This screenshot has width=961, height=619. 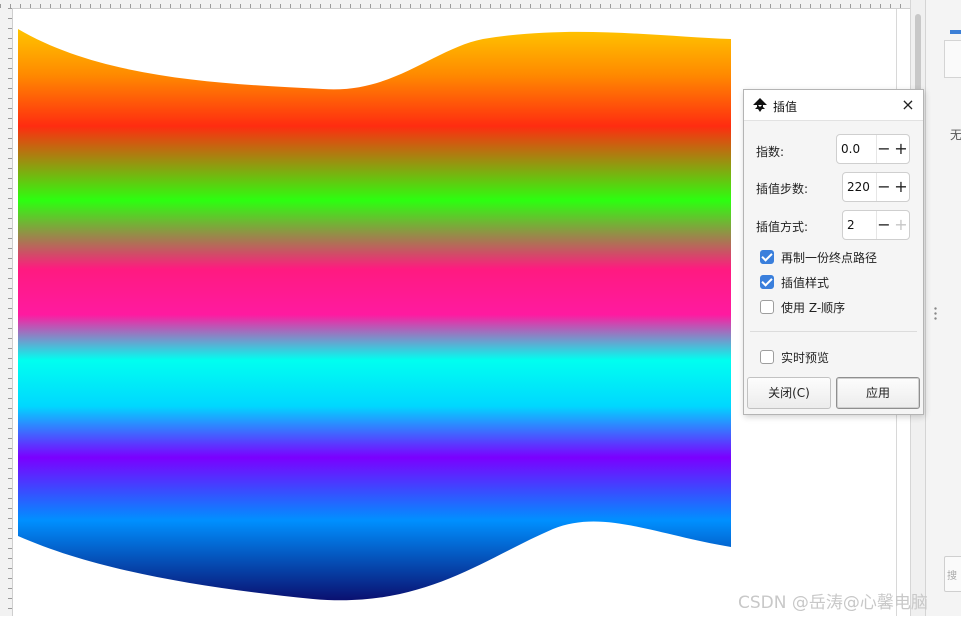 I want to click on exponent-label: 指数:, so click(x=770, y=152).